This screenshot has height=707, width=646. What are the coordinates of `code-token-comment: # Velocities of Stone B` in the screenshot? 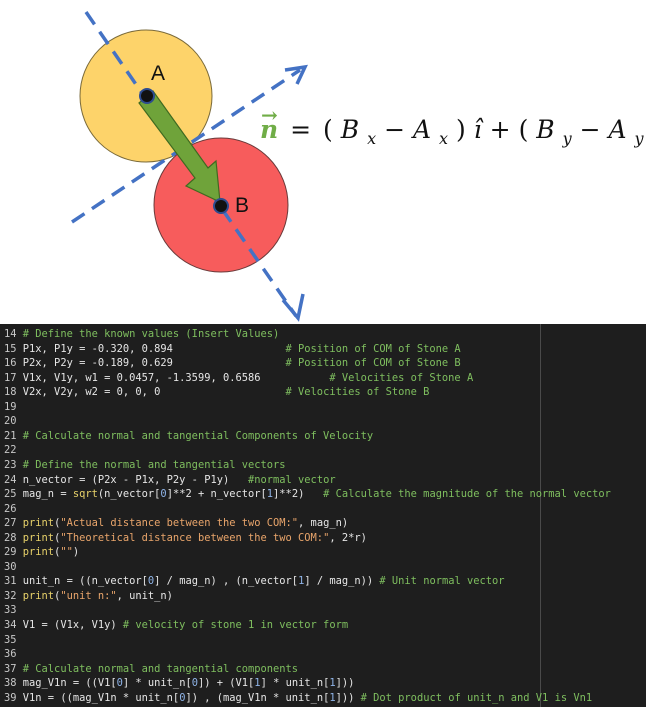 It's located at (357, 392).